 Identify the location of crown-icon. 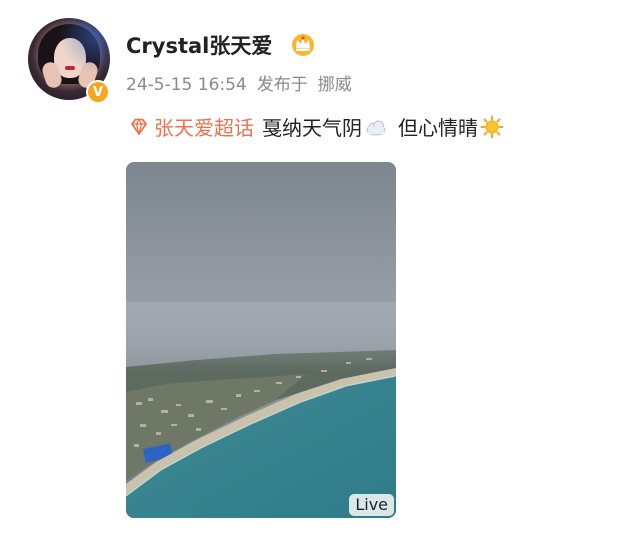
(303, 45).